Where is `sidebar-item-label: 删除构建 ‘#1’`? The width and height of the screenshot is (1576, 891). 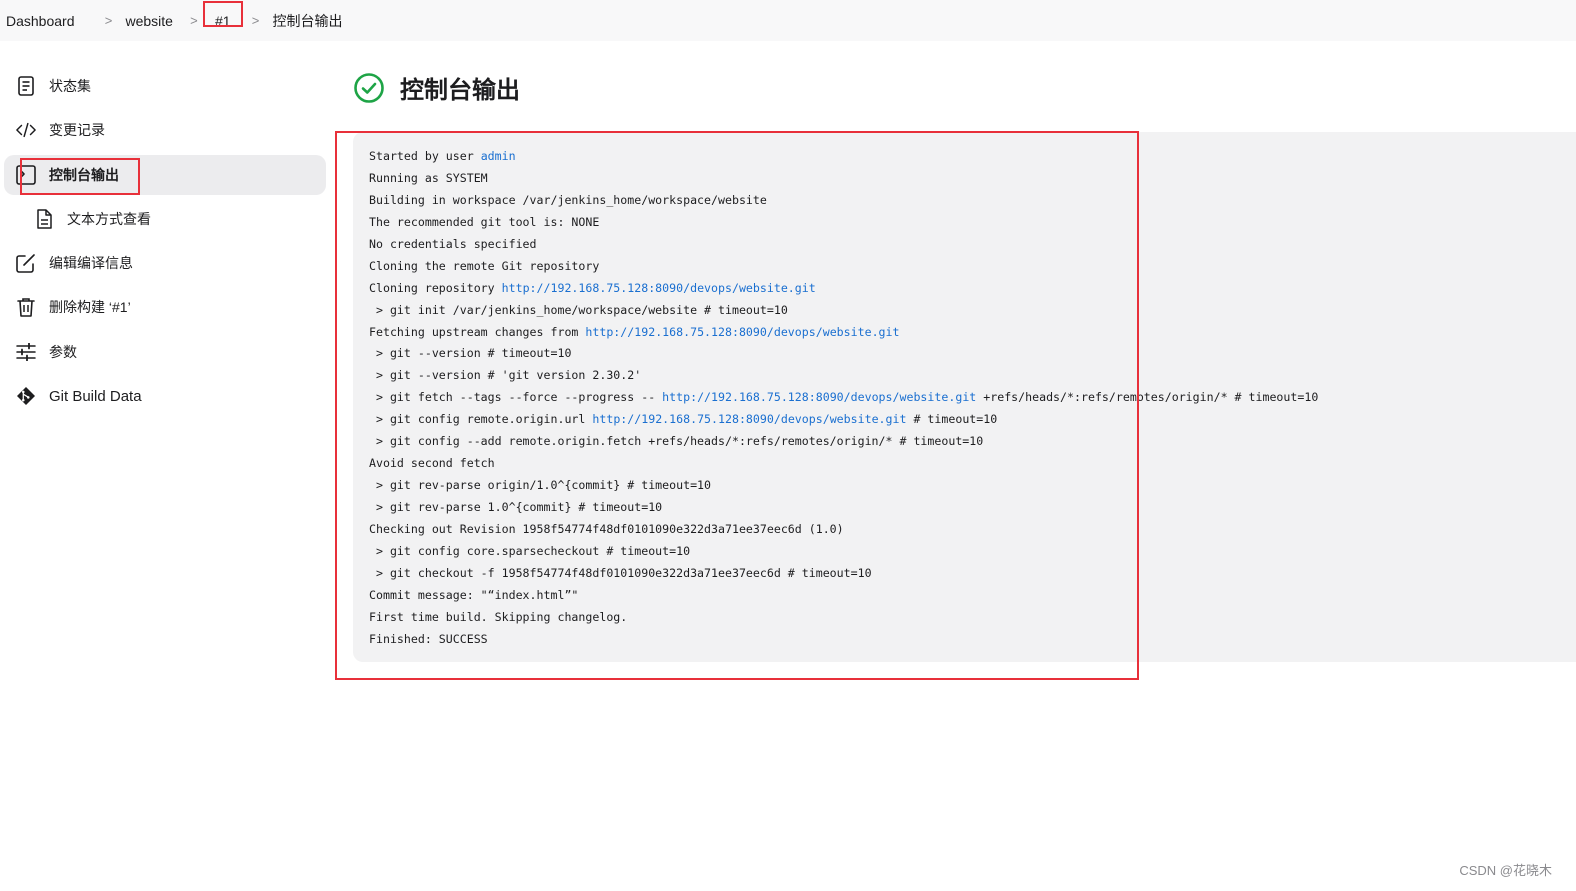
sidebar-item-label: 删除构建 ‘#1’ is located at coordinates (90, 307).